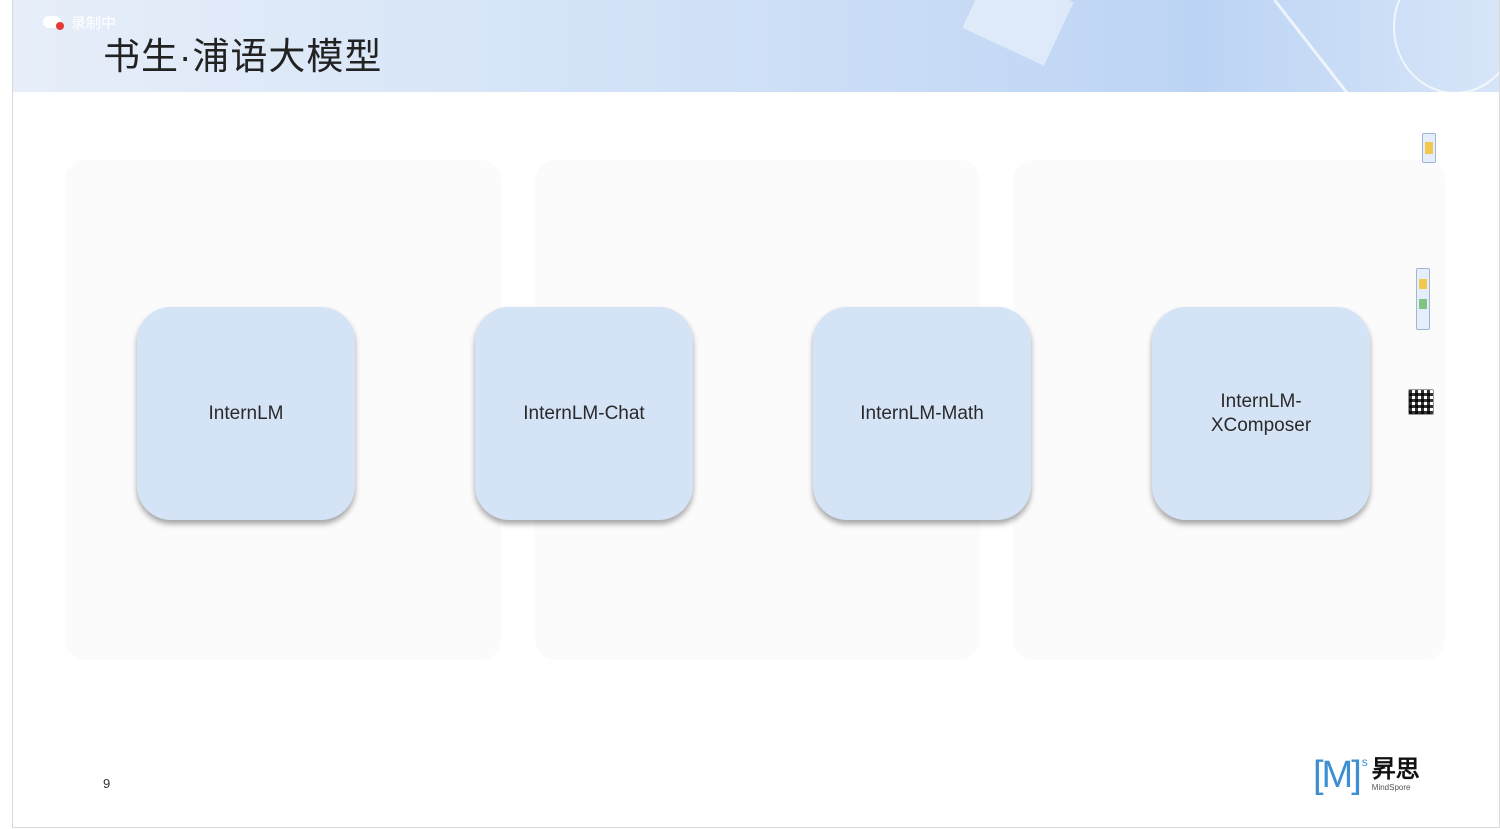 The width and height of the screenshot is (1500, 829). What do you see at coordinates (1423, 299) in the screenshot?
I see `phone-preview-long-icon` at bounding box center [1423, 299].